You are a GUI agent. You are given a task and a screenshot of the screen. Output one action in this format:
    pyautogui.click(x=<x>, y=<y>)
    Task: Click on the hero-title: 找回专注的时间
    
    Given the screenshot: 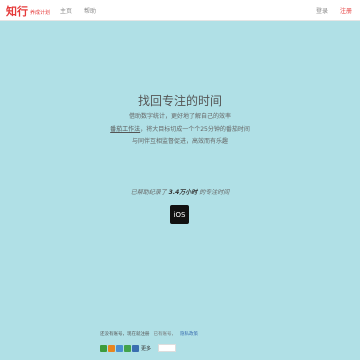 What is the action you would take?
    pyautogui.click(x=179, y=101)
    